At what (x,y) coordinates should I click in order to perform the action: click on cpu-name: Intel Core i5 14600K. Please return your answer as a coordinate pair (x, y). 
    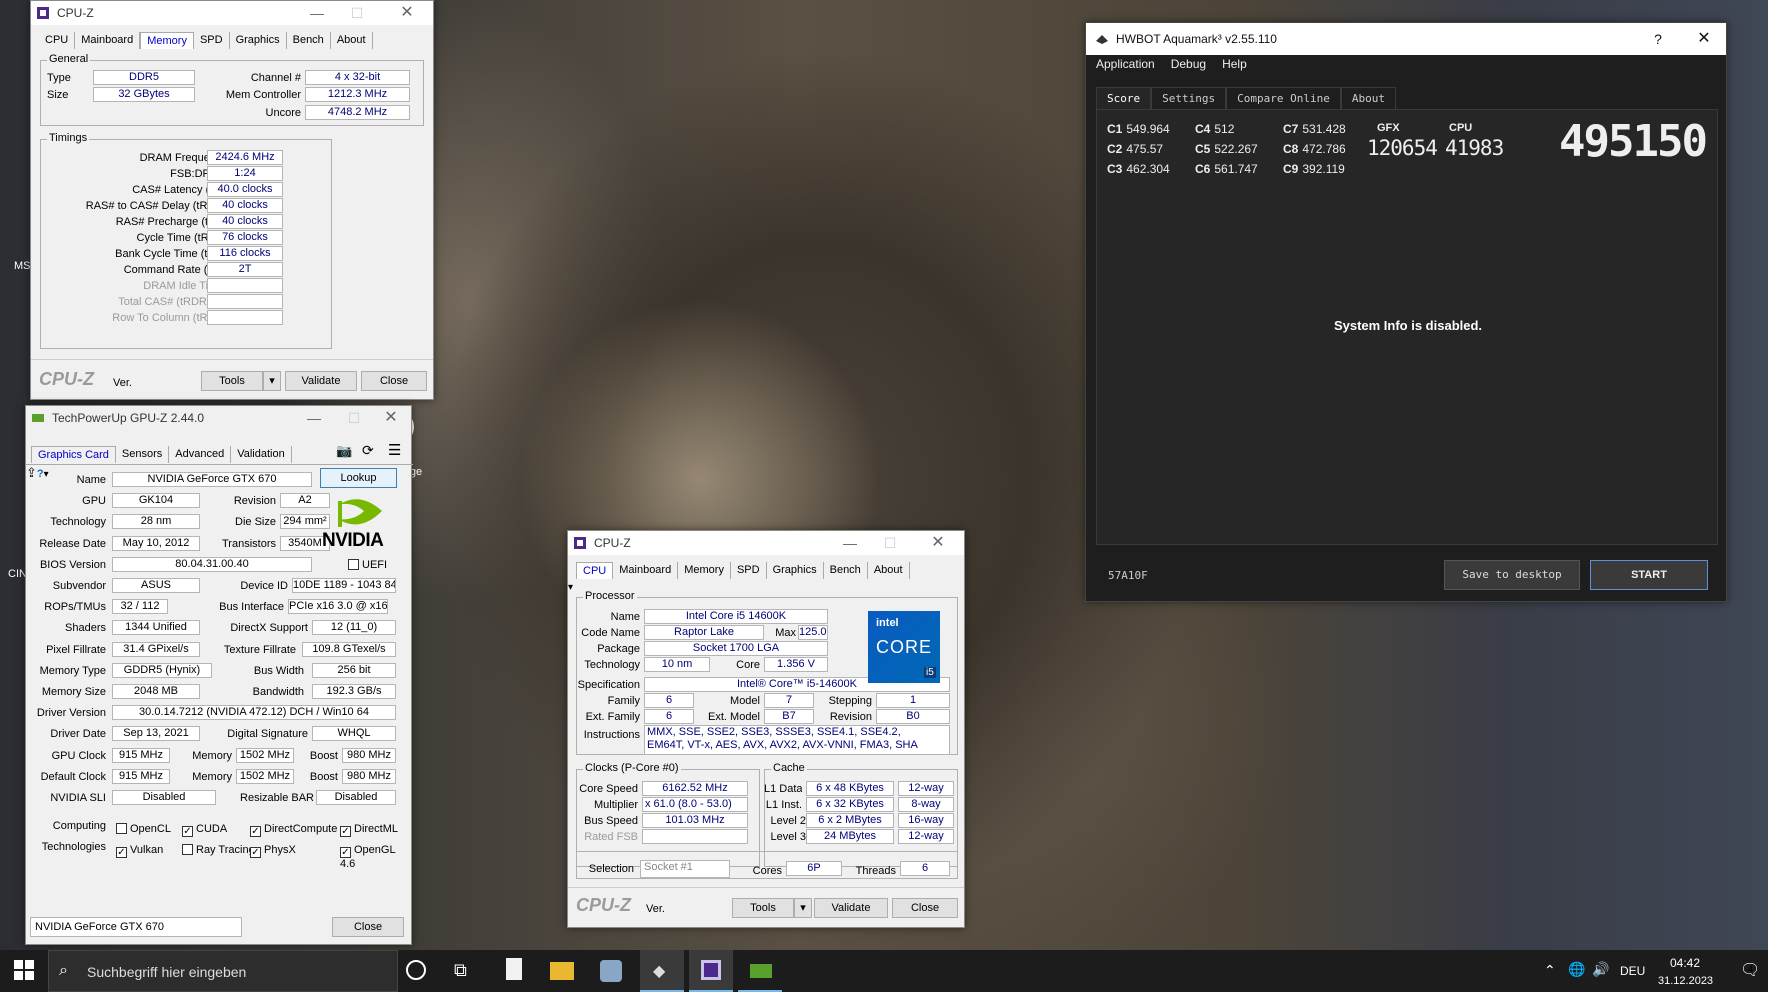
    Looking at the image, I should click on (736, 616).